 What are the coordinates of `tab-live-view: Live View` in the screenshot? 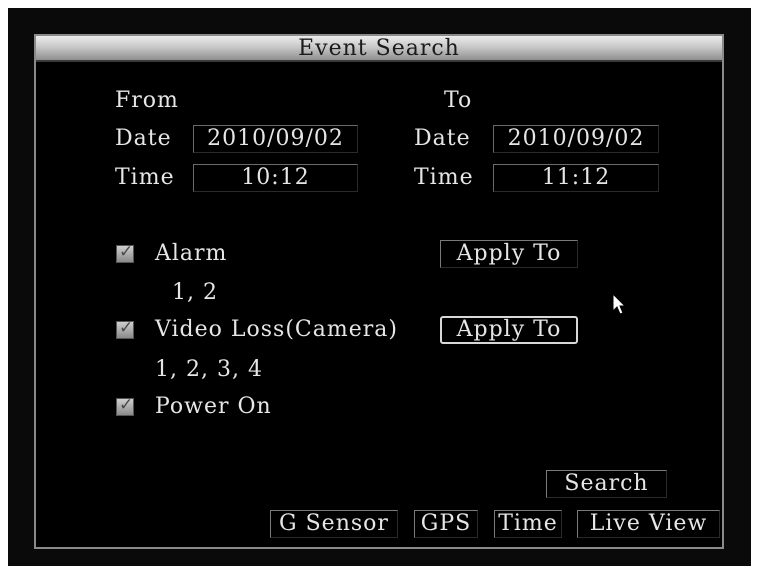 It's located at (648, 524).